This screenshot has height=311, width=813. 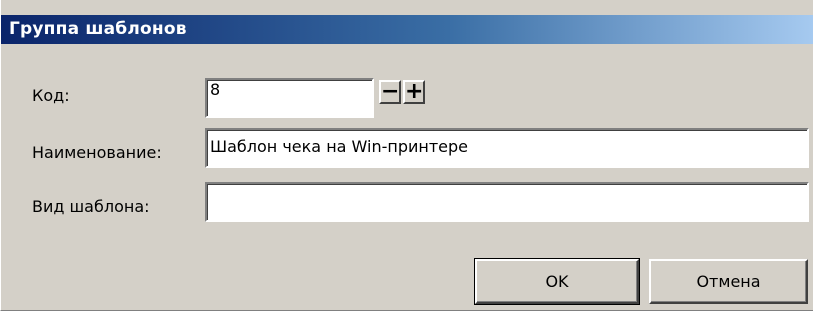 I want to click on template-type-input, so click(x=507, y=202).